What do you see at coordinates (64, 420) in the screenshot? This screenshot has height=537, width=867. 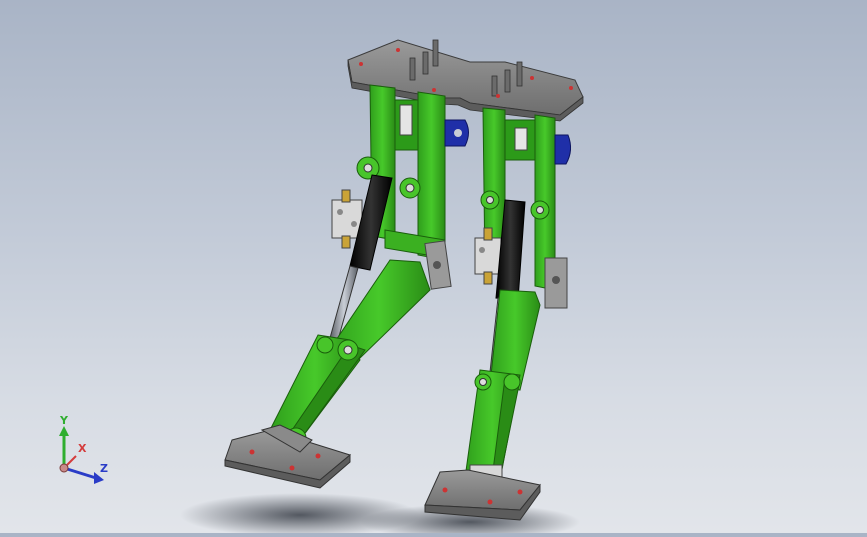 I see `y-axis-label: Y` at bounding box center [64, 420].